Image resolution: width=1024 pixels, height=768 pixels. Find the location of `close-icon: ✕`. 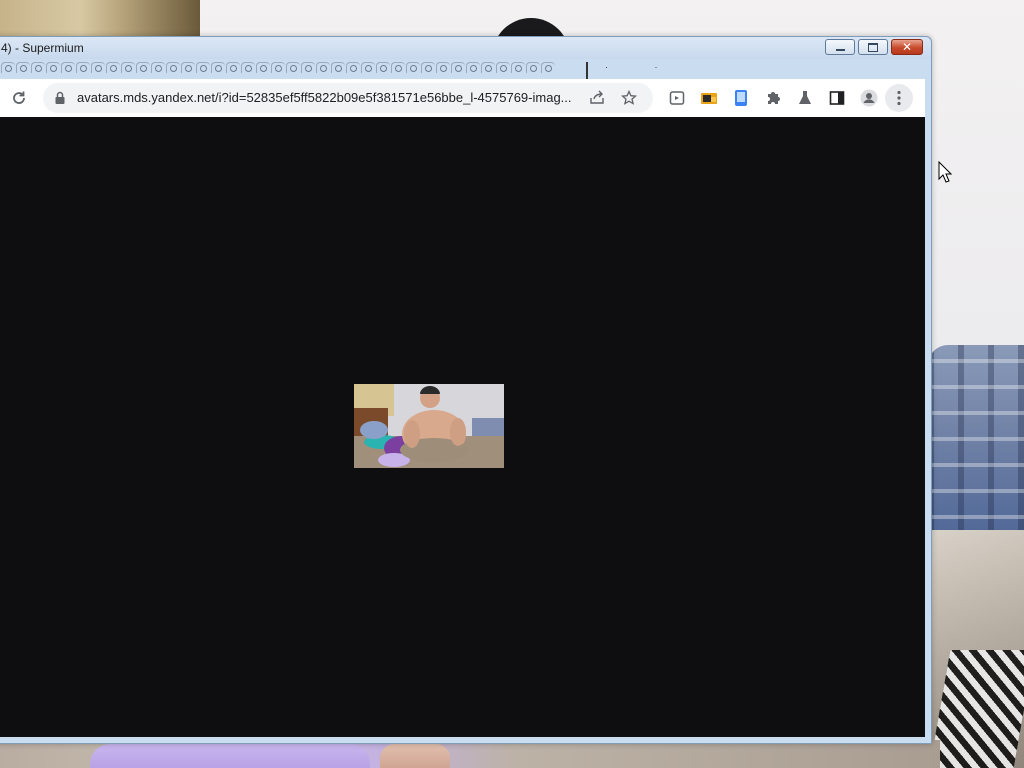

close-icon: ✕ is located at coordinates (907, 47).